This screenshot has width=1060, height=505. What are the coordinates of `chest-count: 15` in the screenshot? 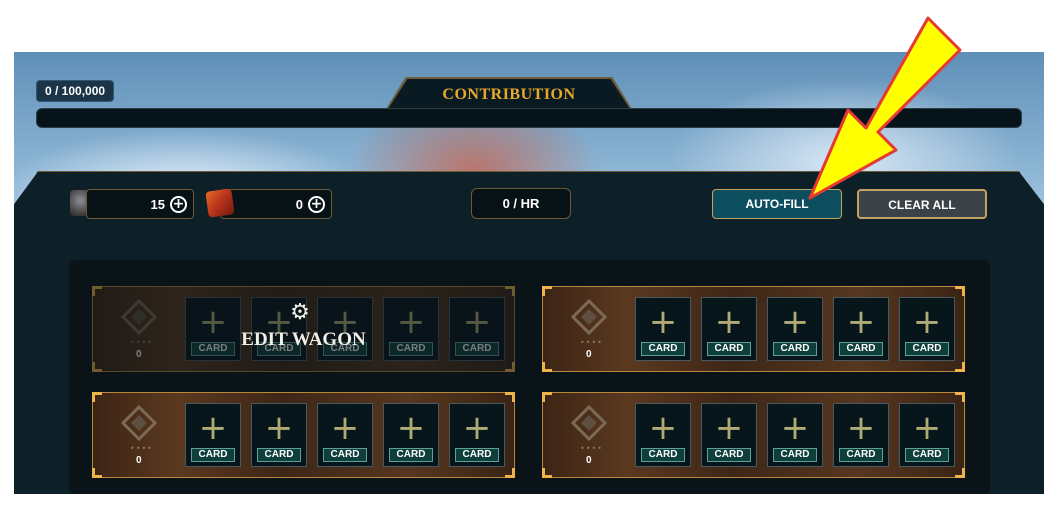 It's located at (157, 204).